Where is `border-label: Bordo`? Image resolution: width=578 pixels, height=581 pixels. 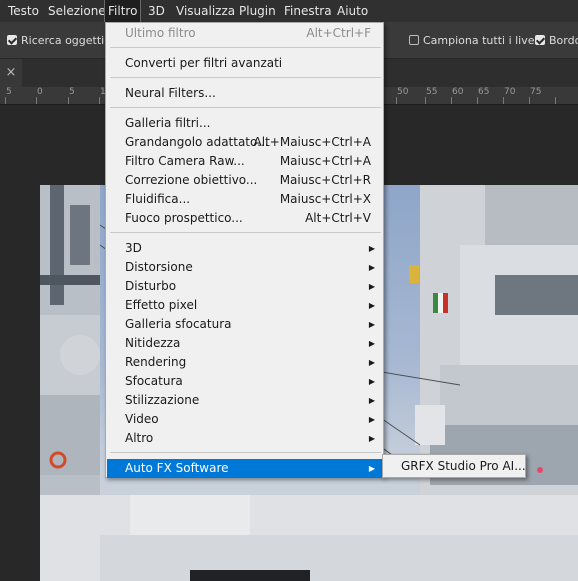
border-label: Bordo is located at coordinates (563, 40).